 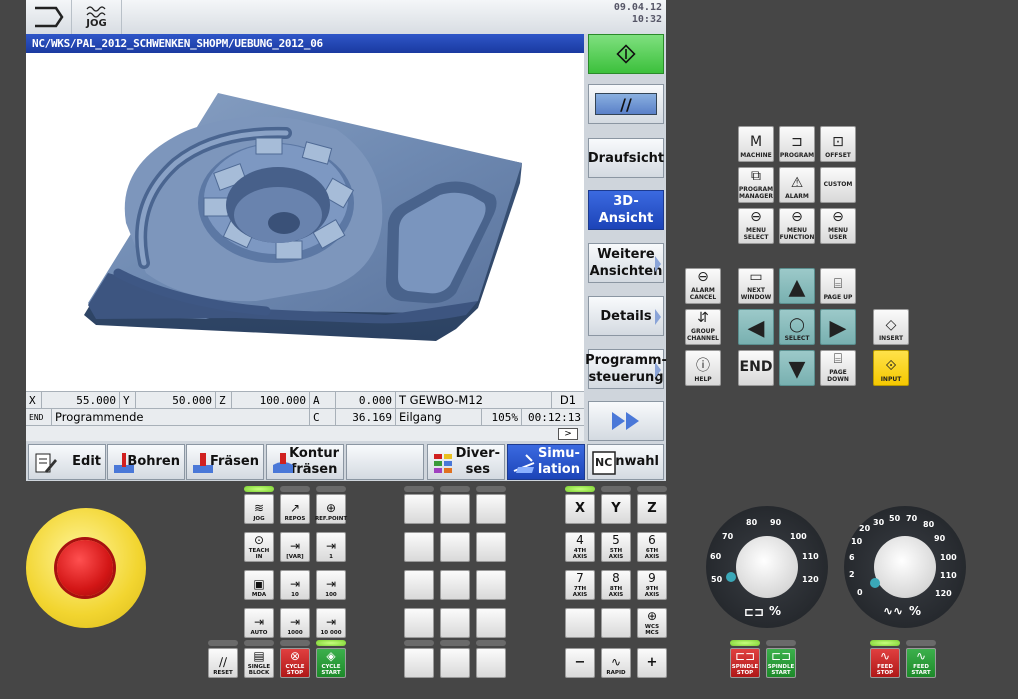 What do you see at coordinates (838, 327) in the screenshot?
I see `cursor-right-key: ▶` at bounding box center [838, 327].